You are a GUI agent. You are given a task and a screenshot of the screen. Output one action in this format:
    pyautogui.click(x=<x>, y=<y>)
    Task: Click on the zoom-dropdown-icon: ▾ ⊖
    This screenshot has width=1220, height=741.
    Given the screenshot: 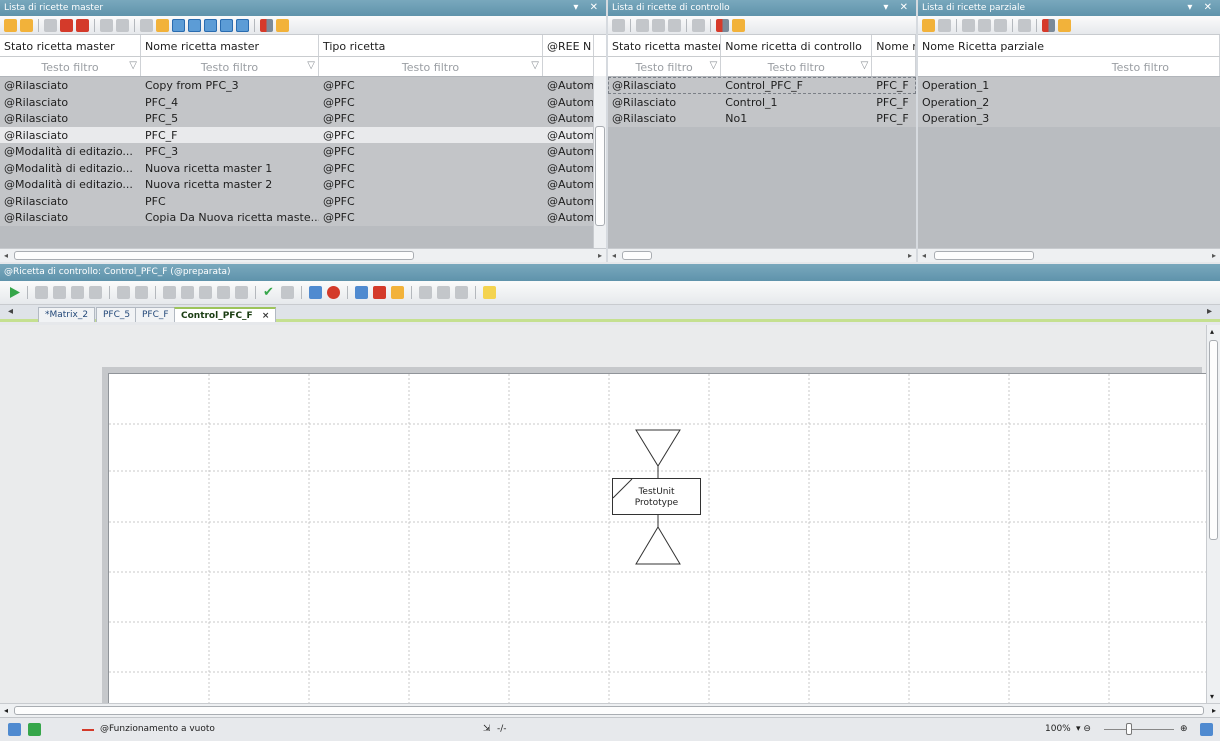 What is the action you would take?
    pyautogui.click(x=1083, y=729)
    